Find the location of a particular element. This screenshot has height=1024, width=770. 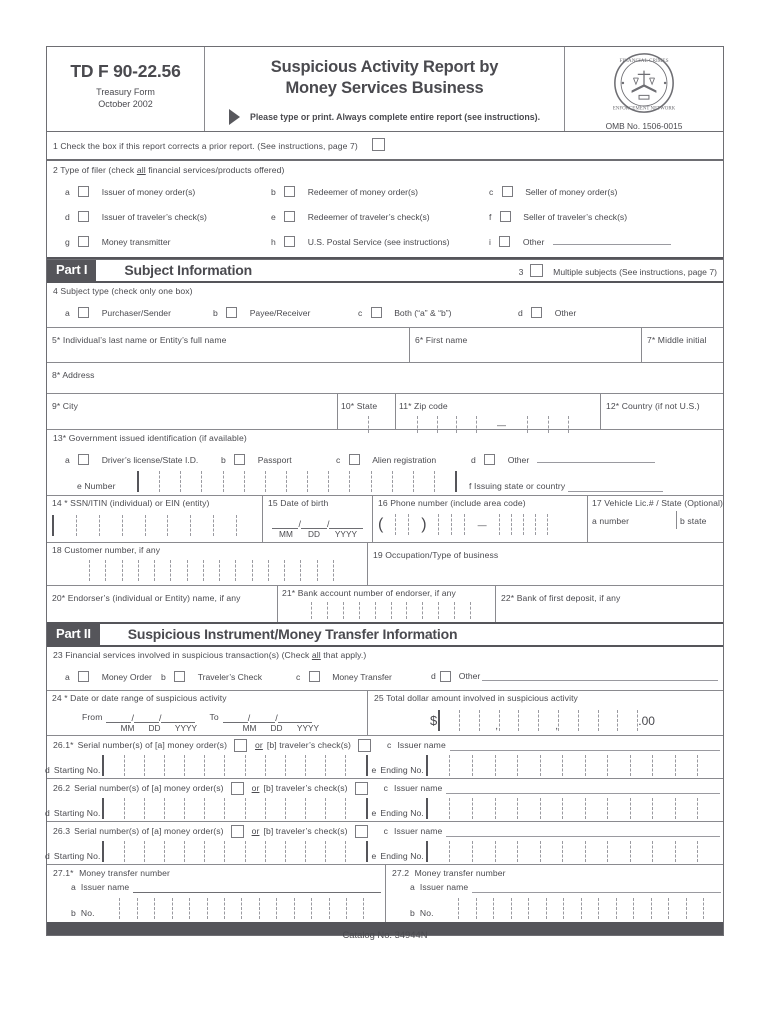

id-number-comb is located at coordinates (297, 481).